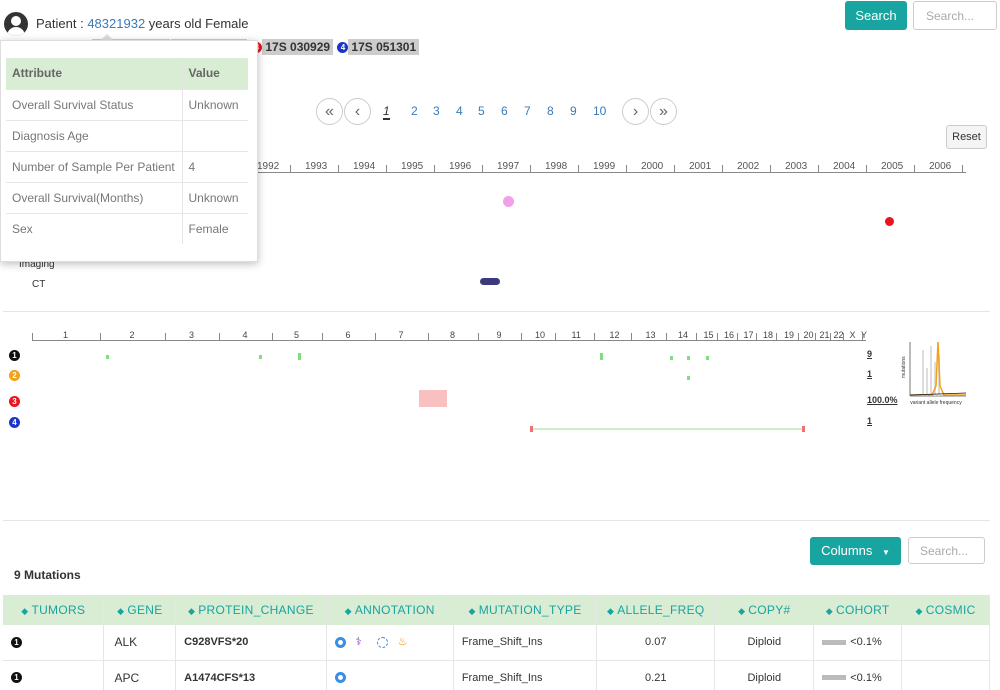  Describe the element at coordinates (192, 335) in the screenshot. I see `chromosome-label: 3` at that location.